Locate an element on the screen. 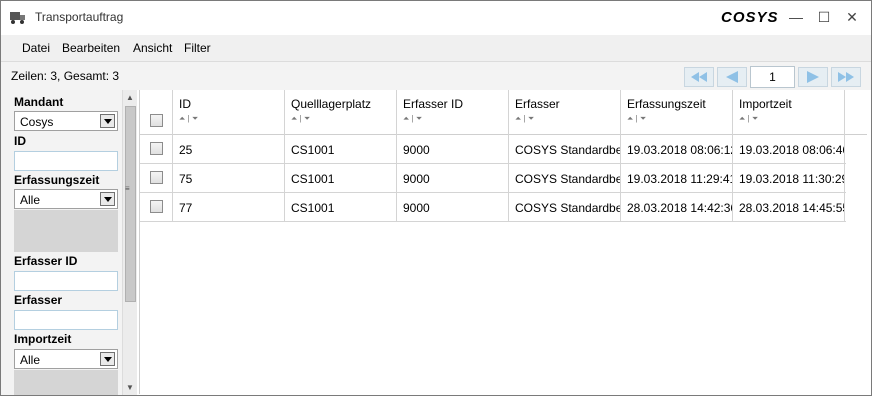  right-arrow-icon is located at coordinates (813, 77).